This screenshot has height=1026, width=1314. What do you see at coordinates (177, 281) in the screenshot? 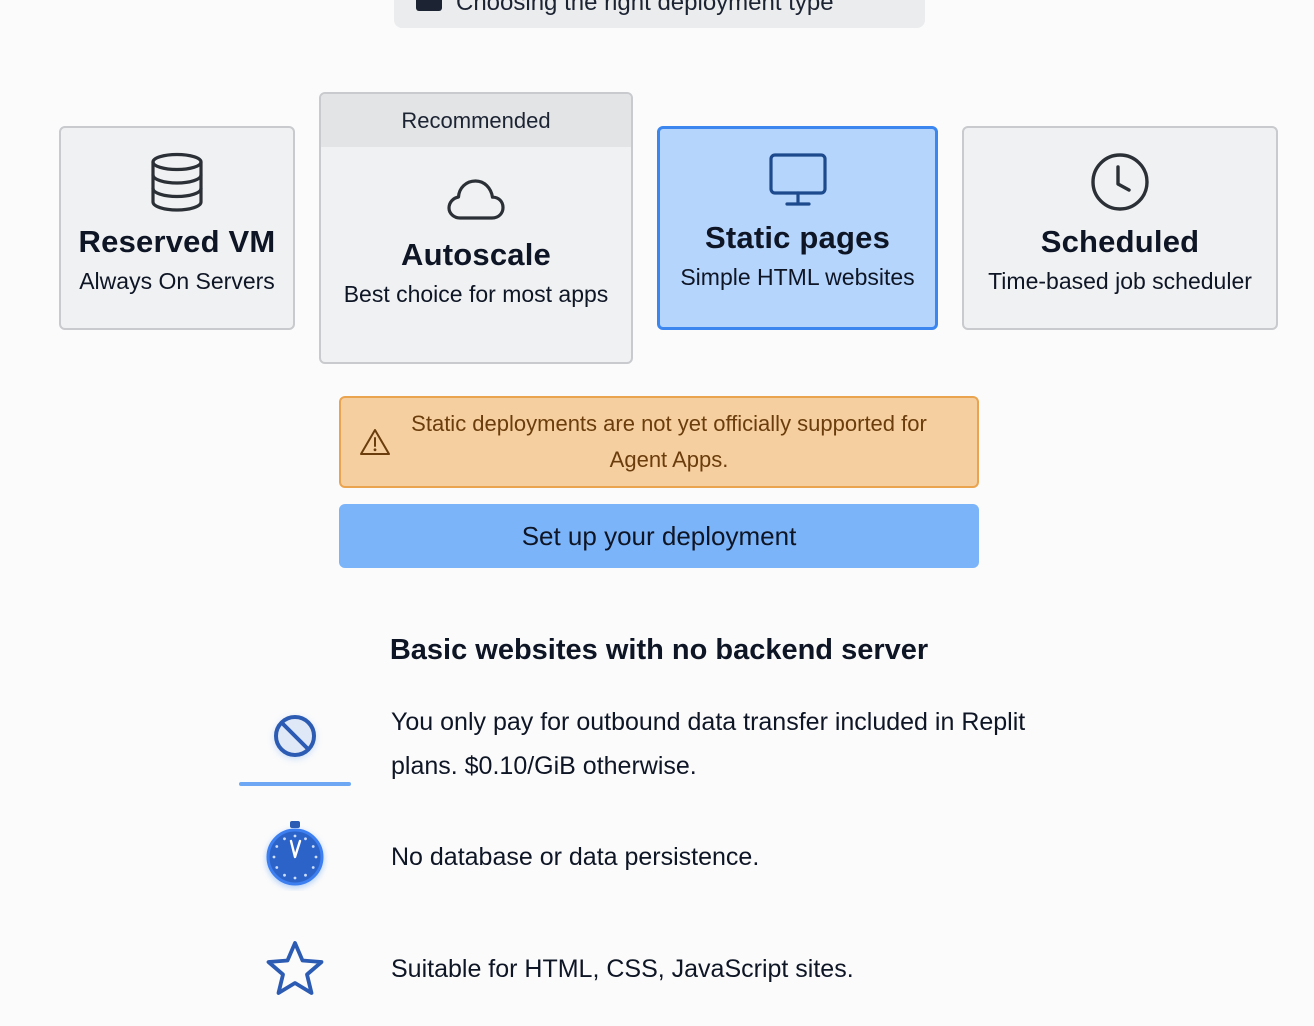
I see `reserved-vm-subtitle: Always On Servers` at bounding box center [177, 281].